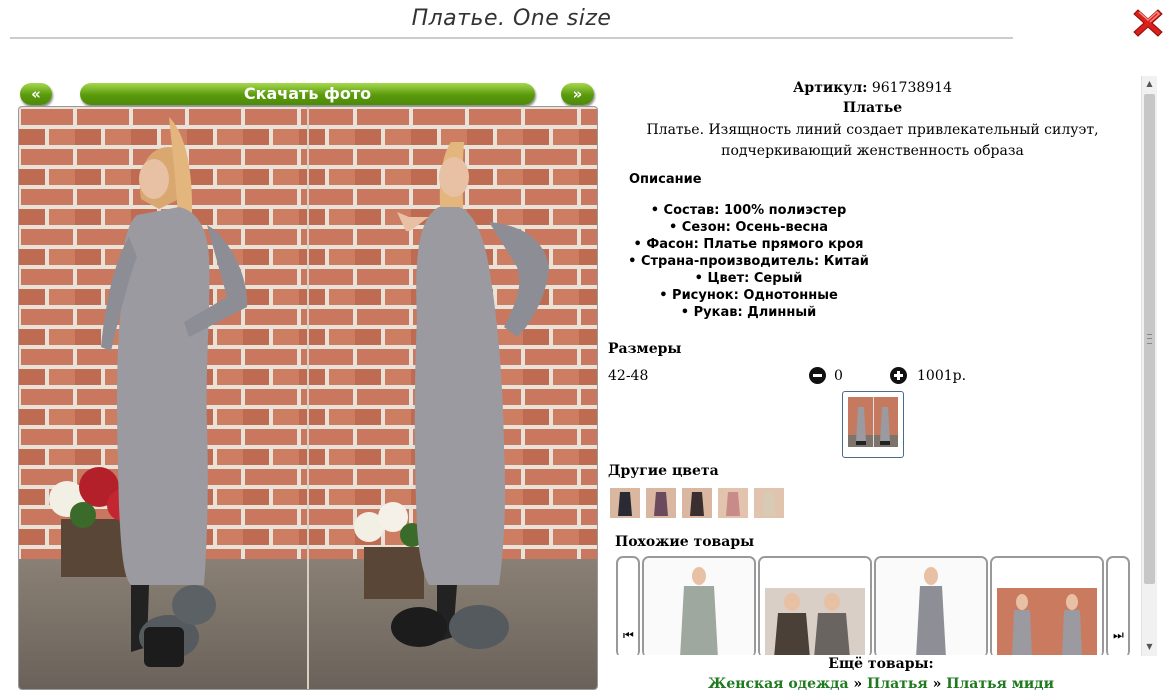  Describe the element at coordinates (1118, 605) in the screenshot. I see `carousel-next-button: ⏭` at that location.